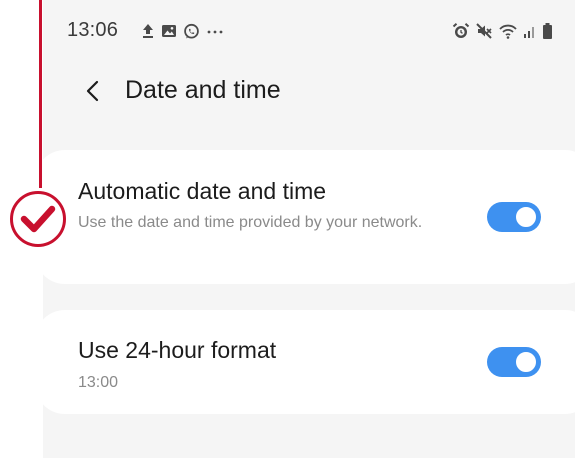 The height and width of the screenshot is (458, 575). What do you see at coordinates (530, 31) in the screenshot?
I see `signal-icon` at bounding box center [530, 31].